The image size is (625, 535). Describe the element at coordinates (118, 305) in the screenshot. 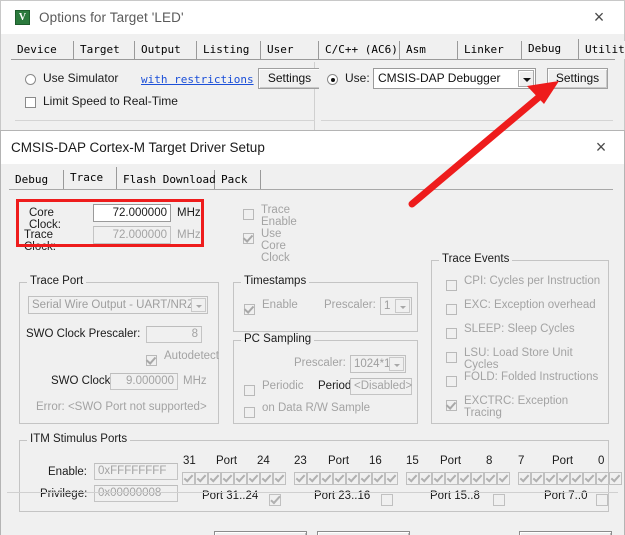

I see `trace-port-select: Serial Wire Output - UART/NRZ` at that location.